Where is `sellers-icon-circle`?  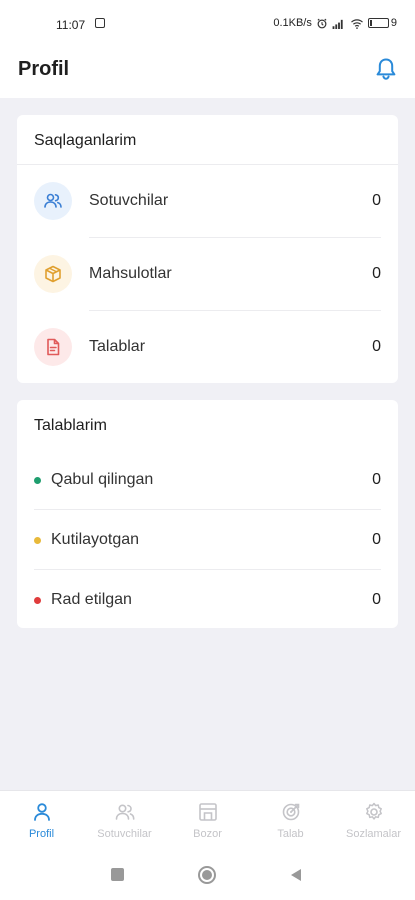
sellers-icon-circle is located at coordinates (53, 201).